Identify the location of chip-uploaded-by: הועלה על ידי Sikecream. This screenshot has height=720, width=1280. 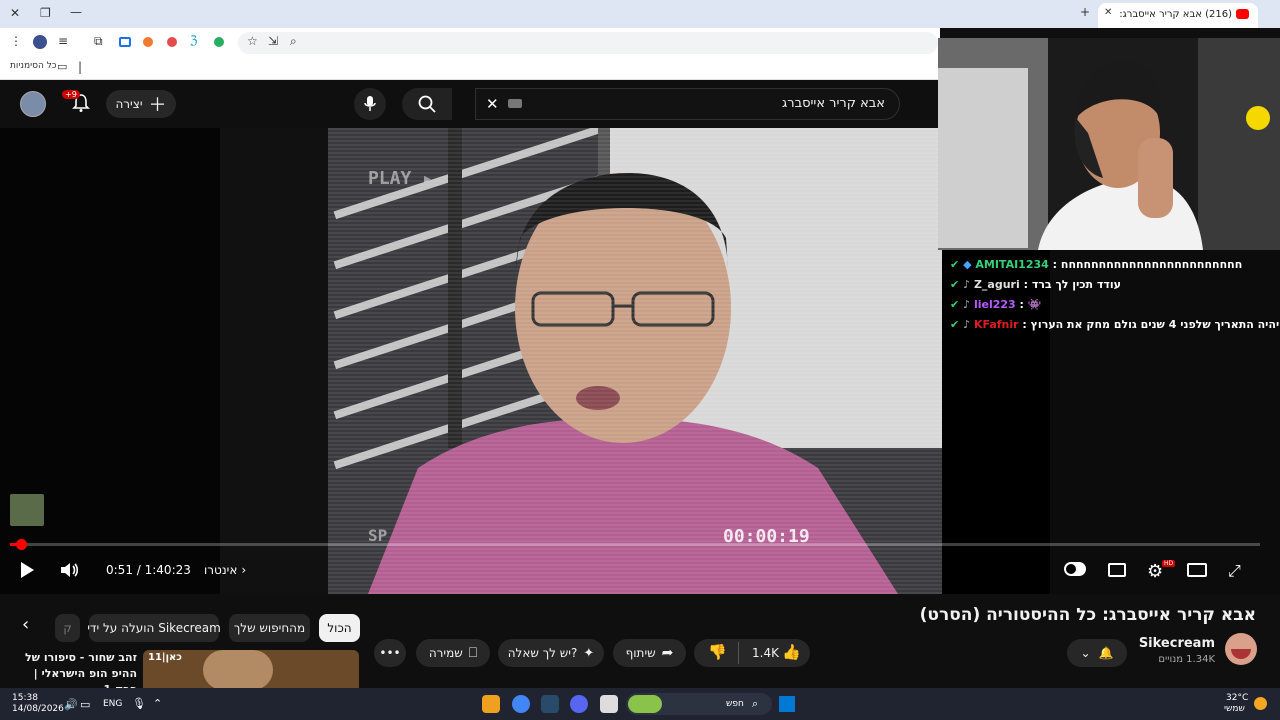
(154, 628).